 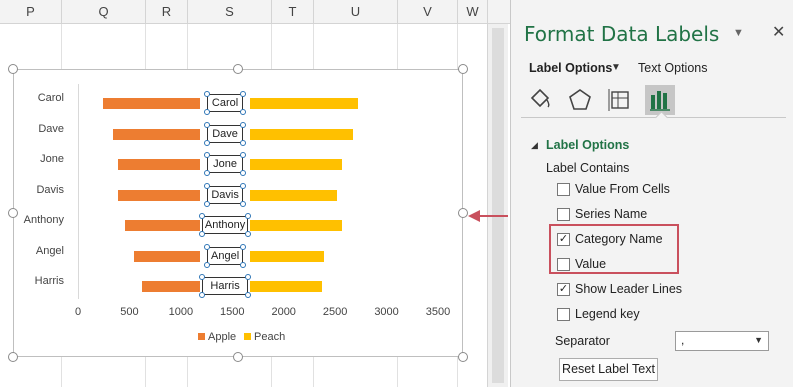 I want to click on column-header: V, so click(x=428, y=12).